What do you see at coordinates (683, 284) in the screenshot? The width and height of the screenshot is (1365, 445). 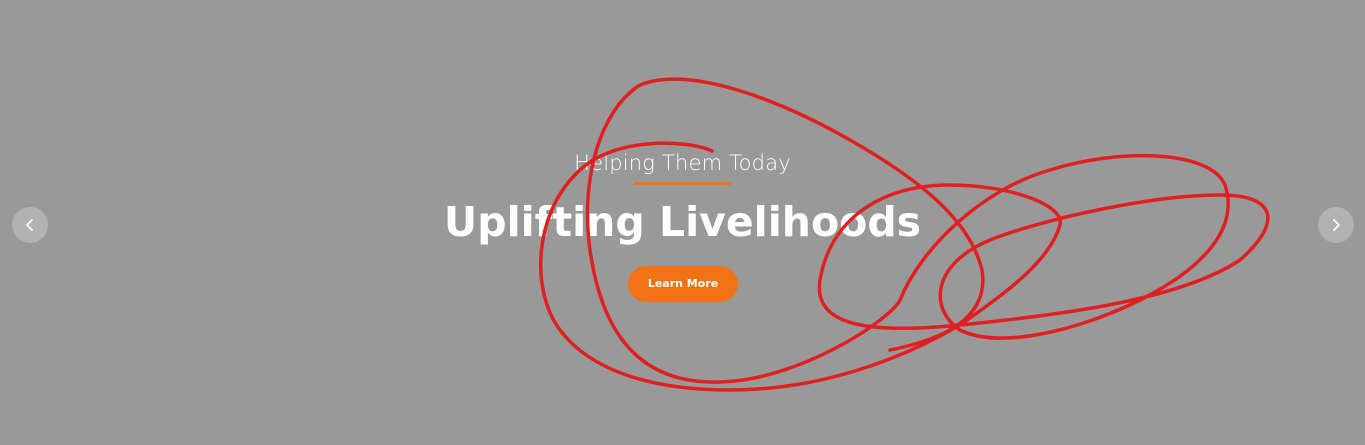 I see `learn-more-button: Learn More` at bounding box center [683, 284].